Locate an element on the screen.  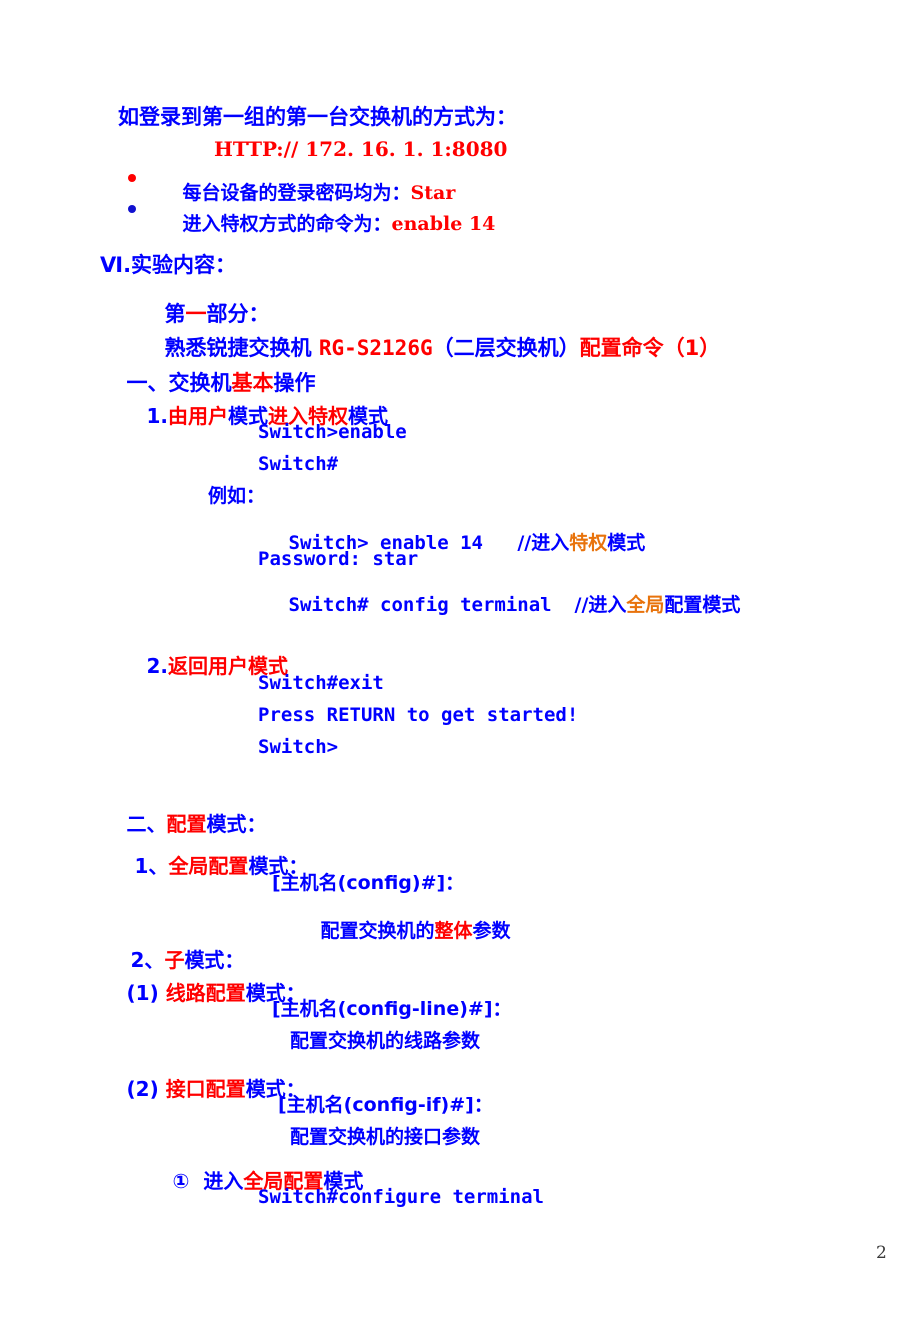
command-line: Switch>enable is located at coordinates (332, 432).